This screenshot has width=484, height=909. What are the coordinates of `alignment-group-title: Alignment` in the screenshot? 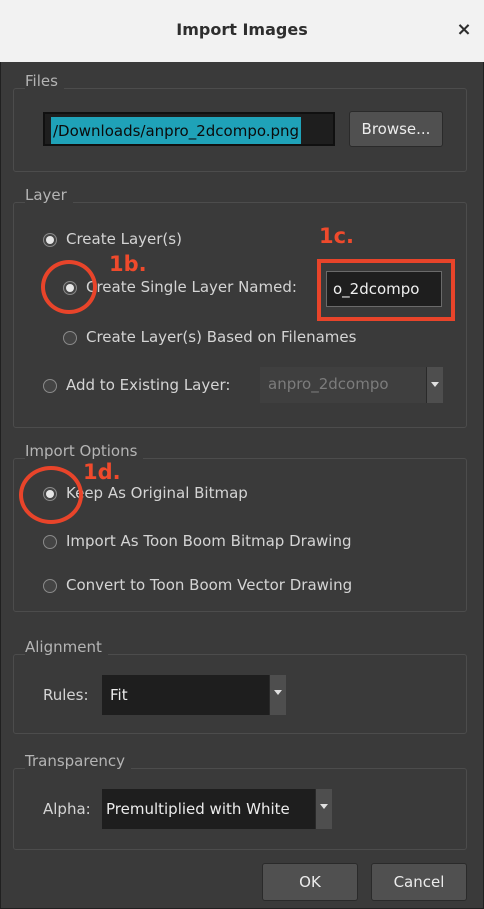 It's located at (66, 647).